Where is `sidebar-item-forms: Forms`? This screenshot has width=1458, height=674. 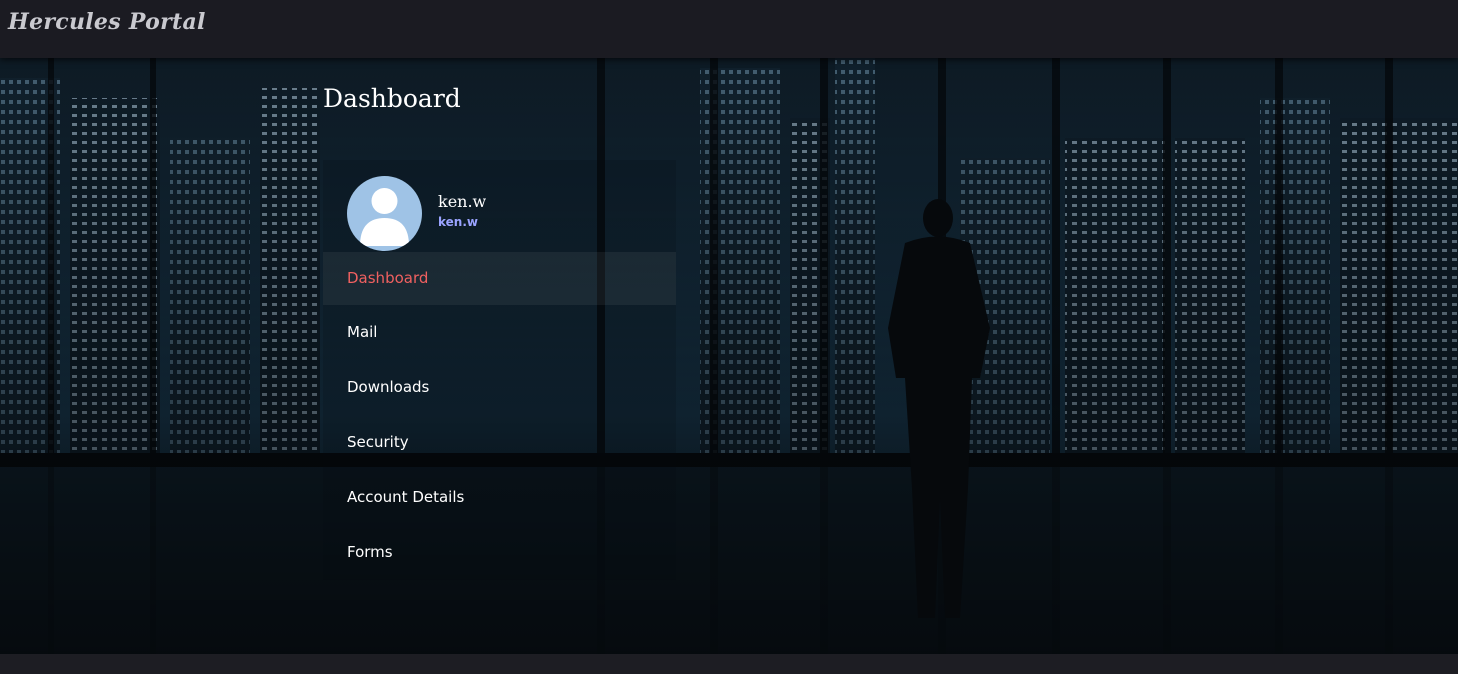 sidebar-item-forms: Forms is located at coordinates (499, 552).